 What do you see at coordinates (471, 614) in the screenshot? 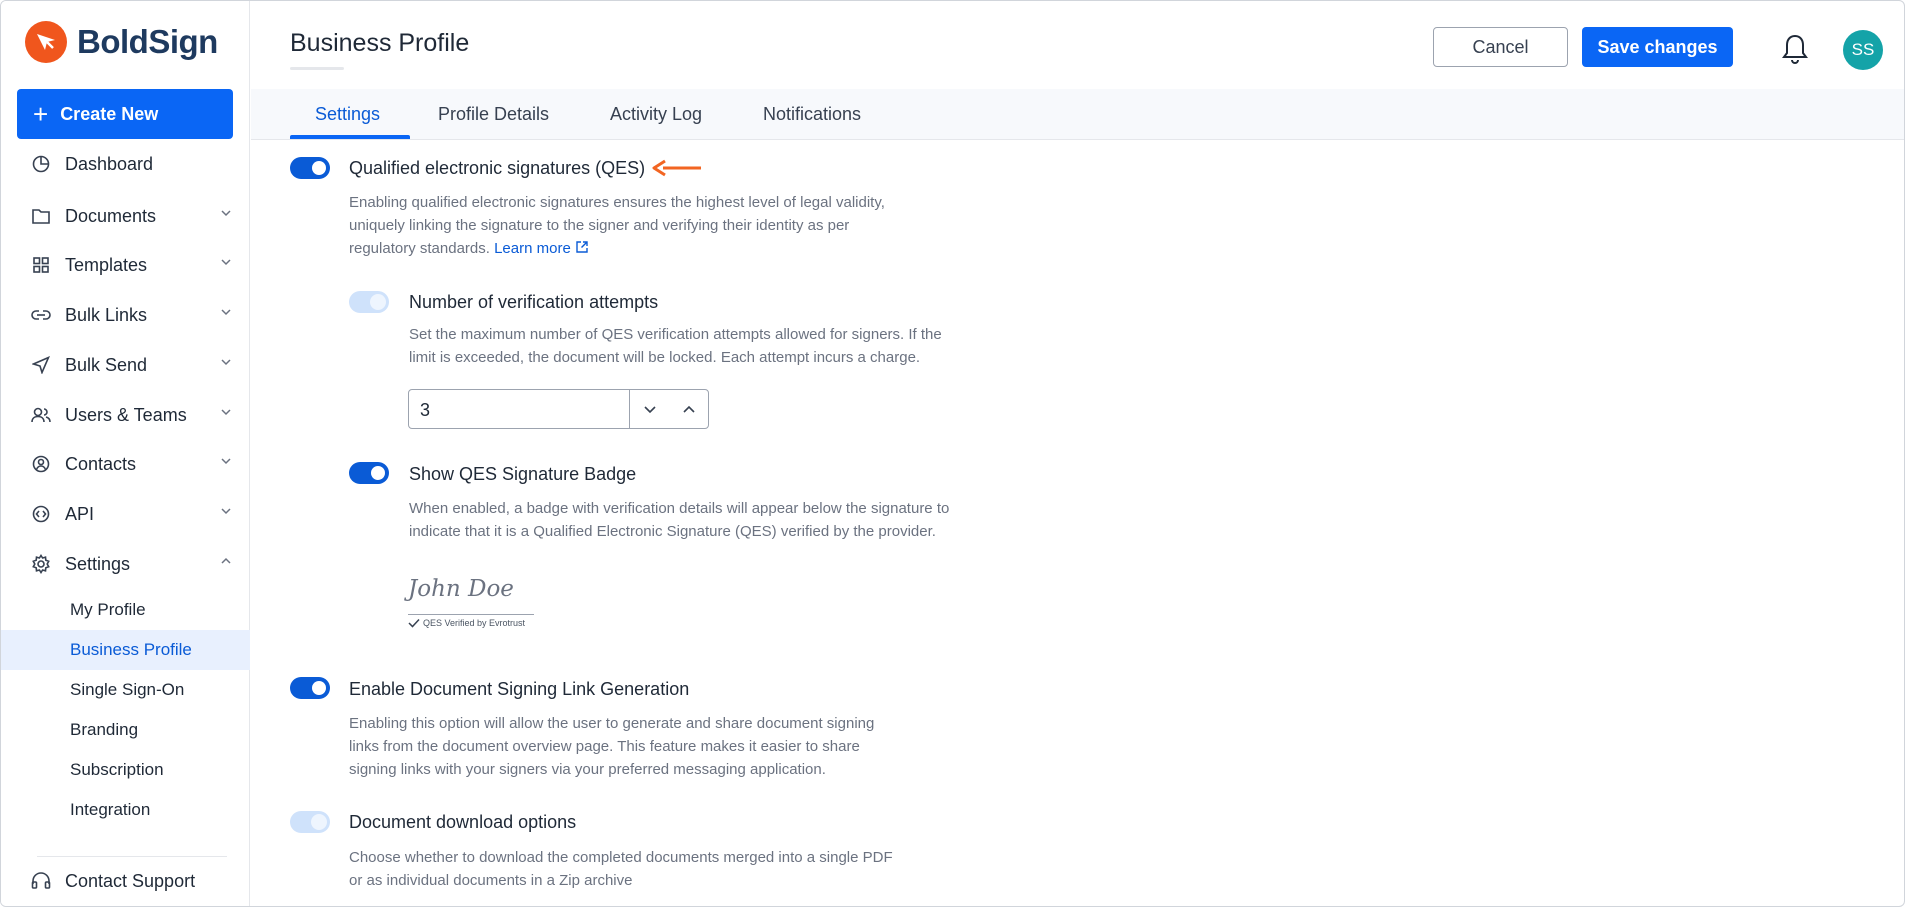
I see `signature-line` at bounding box center [471, 614].